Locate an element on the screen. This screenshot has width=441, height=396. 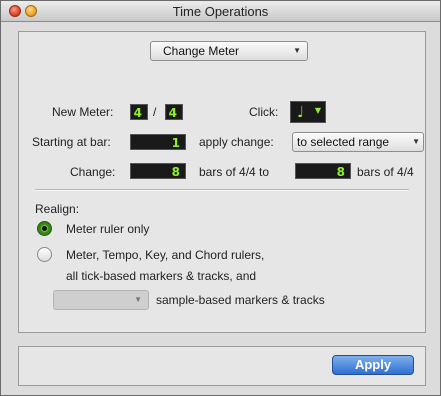
operation-mode-value: Change Meter is located at coordinates (201, 51).